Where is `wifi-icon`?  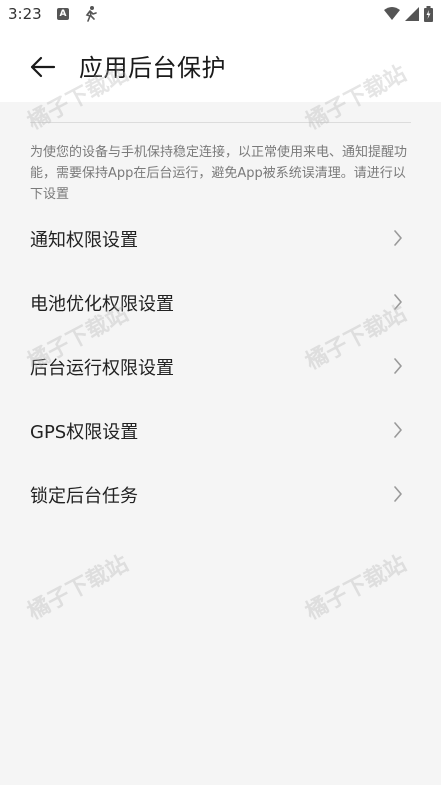 wifi-icon is located at coordinates (392, 13).